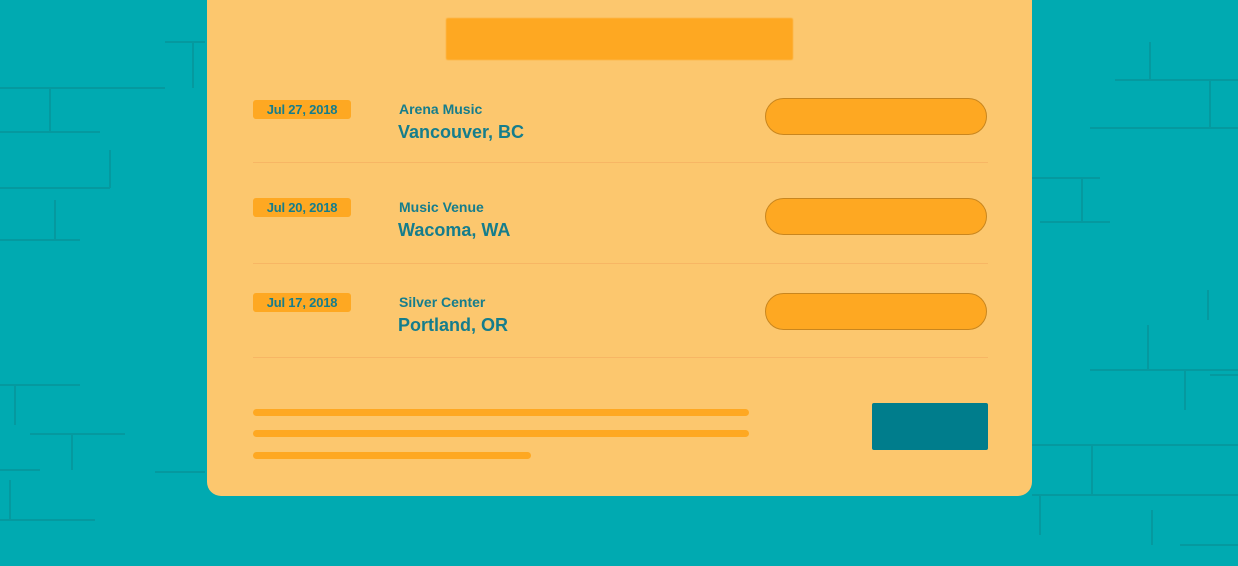  What do you see at coordinates (620, 125) in the screenshot?
I see `event-row: Jul 27, 2018 Arena Music Vancouver, BC` at bounding box center [620, 125].